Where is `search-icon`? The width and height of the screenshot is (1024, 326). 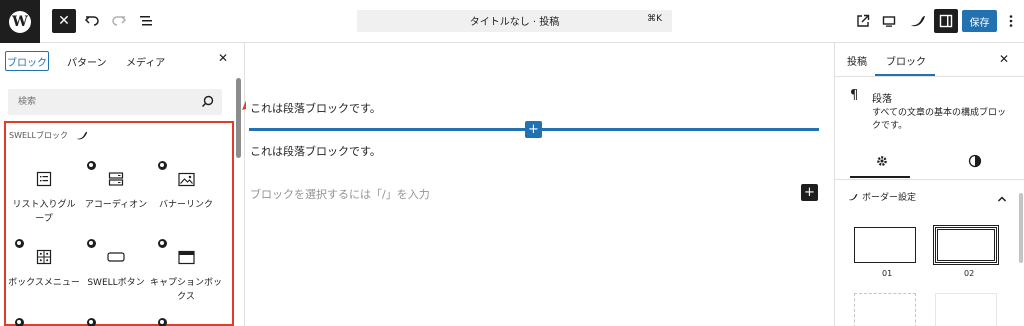 search-icon is located at coordinates (207, 101).